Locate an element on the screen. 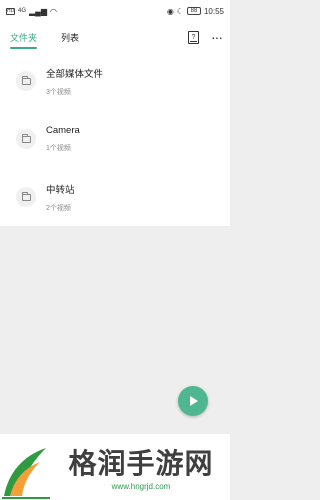 This screenshot has width=320, height=500. app-bar: 文件夹 列表 ? ··· is located at coordinates (115, 37).